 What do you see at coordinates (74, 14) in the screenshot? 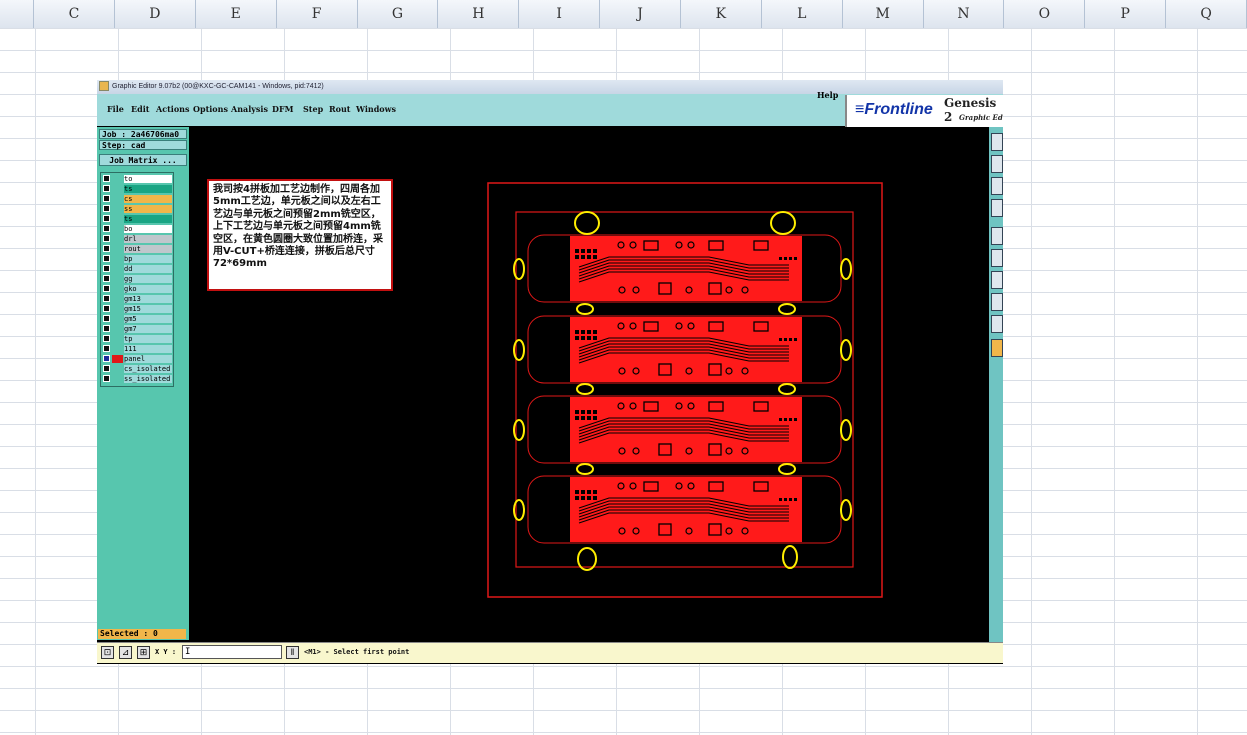
I see `column-header-c: C` at bounding box center [74, 14].